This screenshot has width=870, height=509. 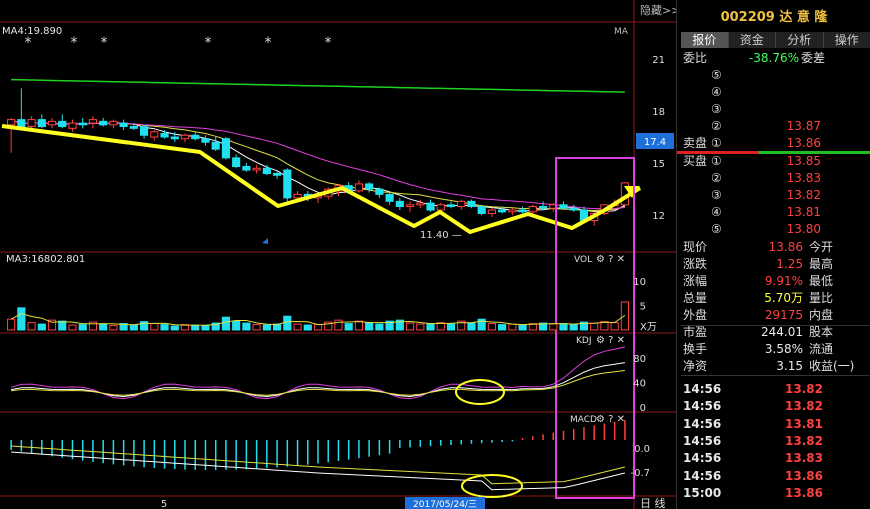 I want to click on stat-label-2: 量比, so click(x=821, y=298).